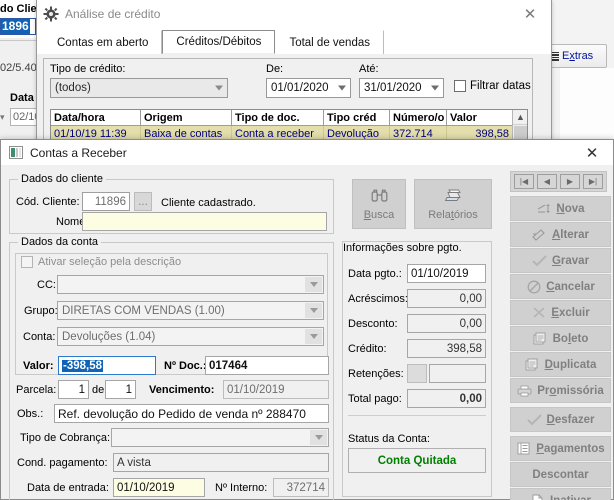 This screenshot has width=614, height=500. What do you see at coordinates (530, 14) in the screenshot?
I see `credit-analysis-close-button: ✕` at bounding box center [530, 14].